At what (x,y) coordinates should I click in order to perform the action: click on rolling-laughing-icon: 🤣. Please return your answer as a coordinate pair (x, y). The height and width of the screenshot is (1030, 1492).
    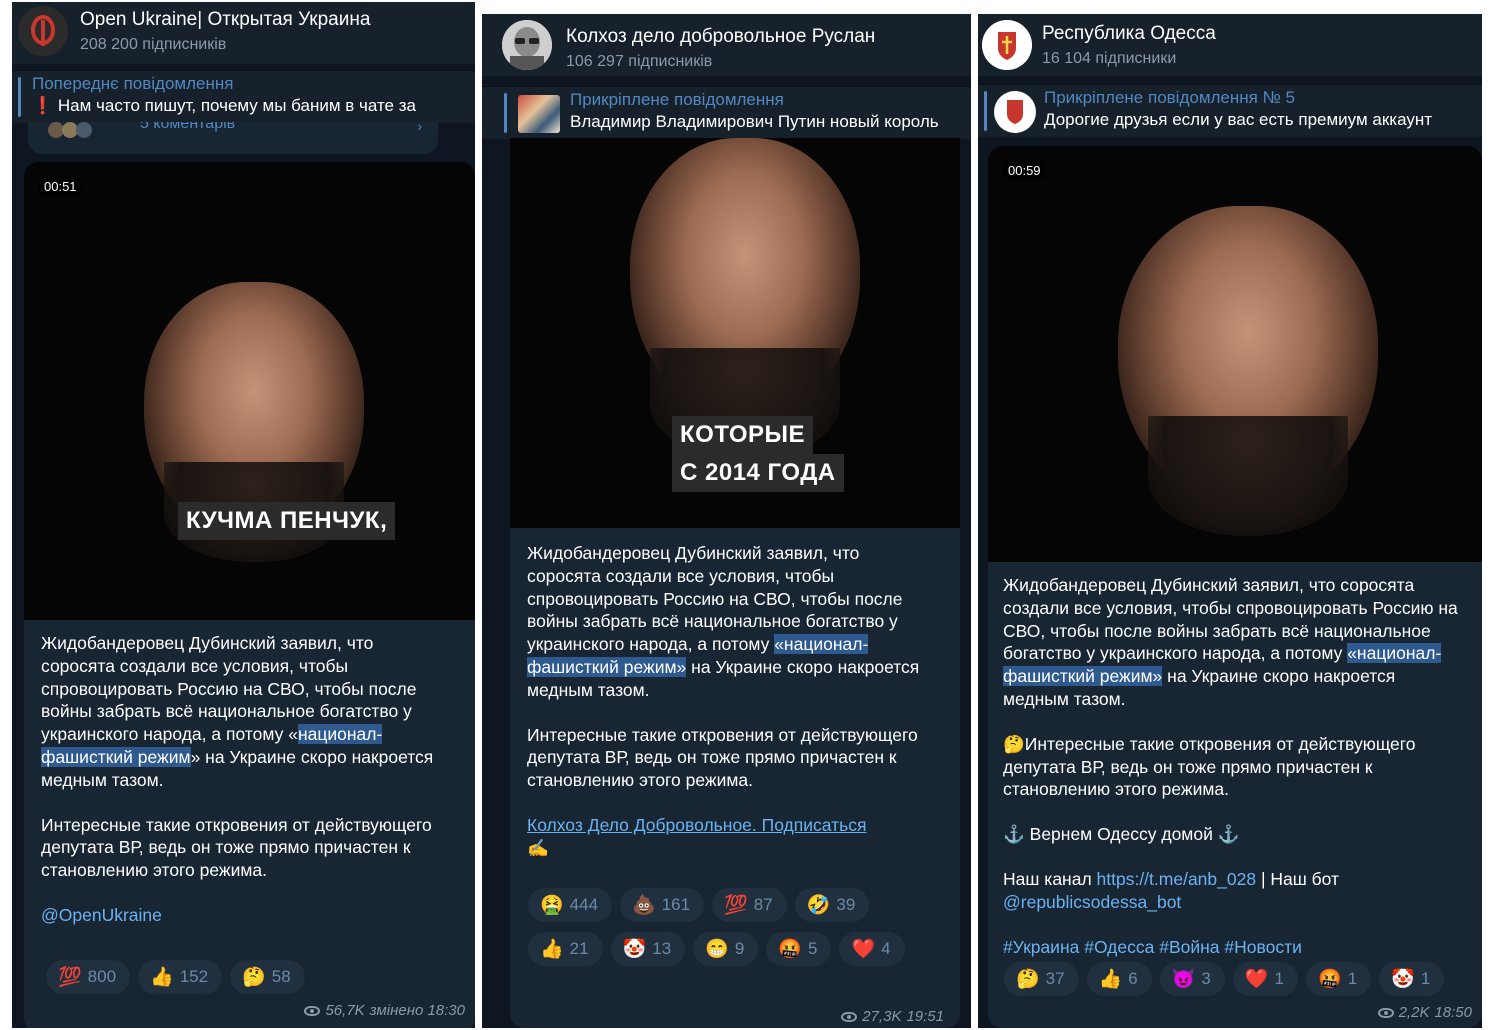
    Looking at the image, I should click on (818, 905).